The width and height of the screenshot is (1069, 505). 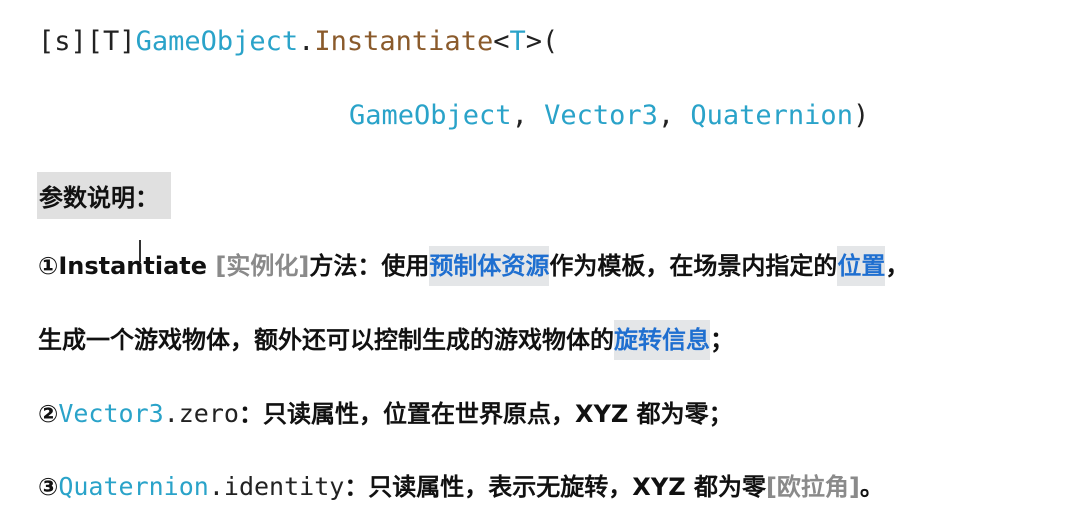 I want to click on item1-number: ①, so click(x=48, y=266).